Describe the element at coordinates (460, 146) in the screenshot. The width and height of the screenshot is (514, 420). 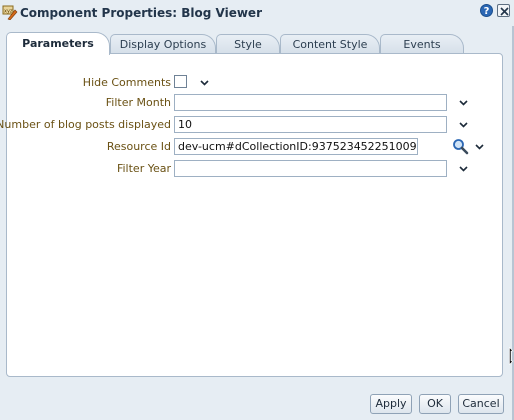
I see `search-icon` at that location.